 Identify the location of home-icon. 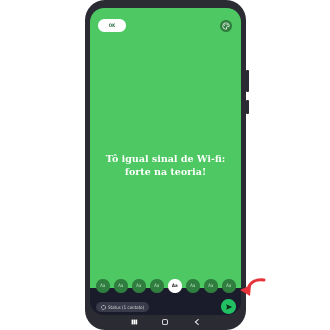
(165, 322).